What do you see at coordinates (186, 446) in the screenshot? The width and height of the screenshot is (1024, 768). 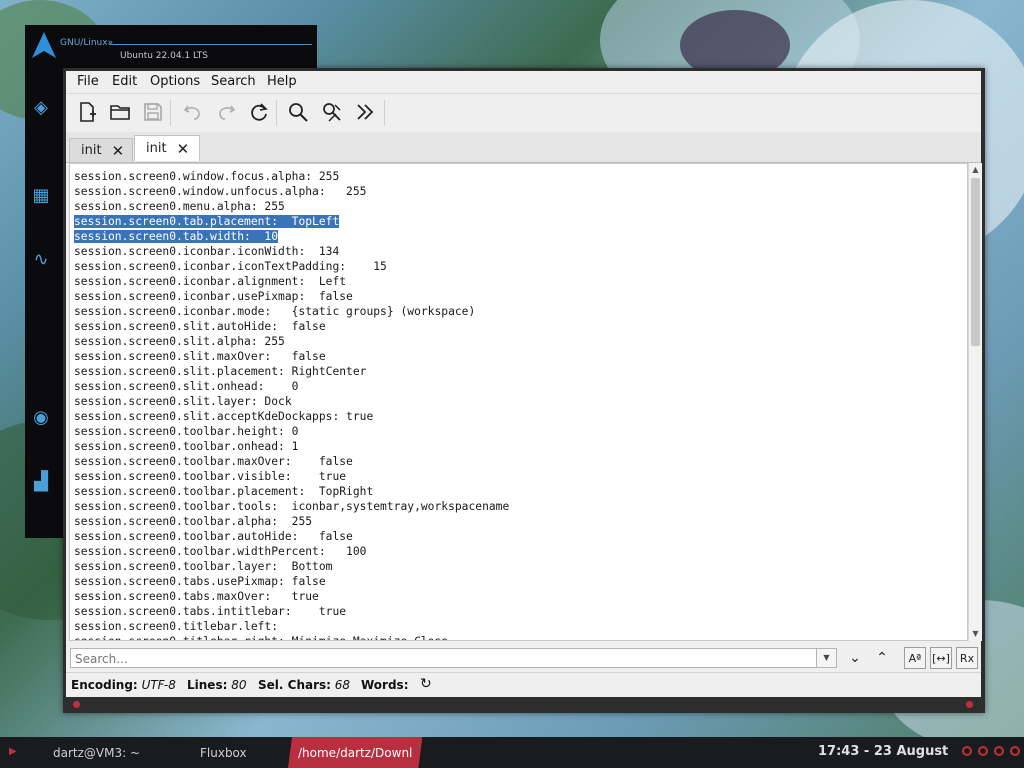 I see `editor-line: session.screen0.toolbar.onhead: 1` at bounding box center [186, 446].